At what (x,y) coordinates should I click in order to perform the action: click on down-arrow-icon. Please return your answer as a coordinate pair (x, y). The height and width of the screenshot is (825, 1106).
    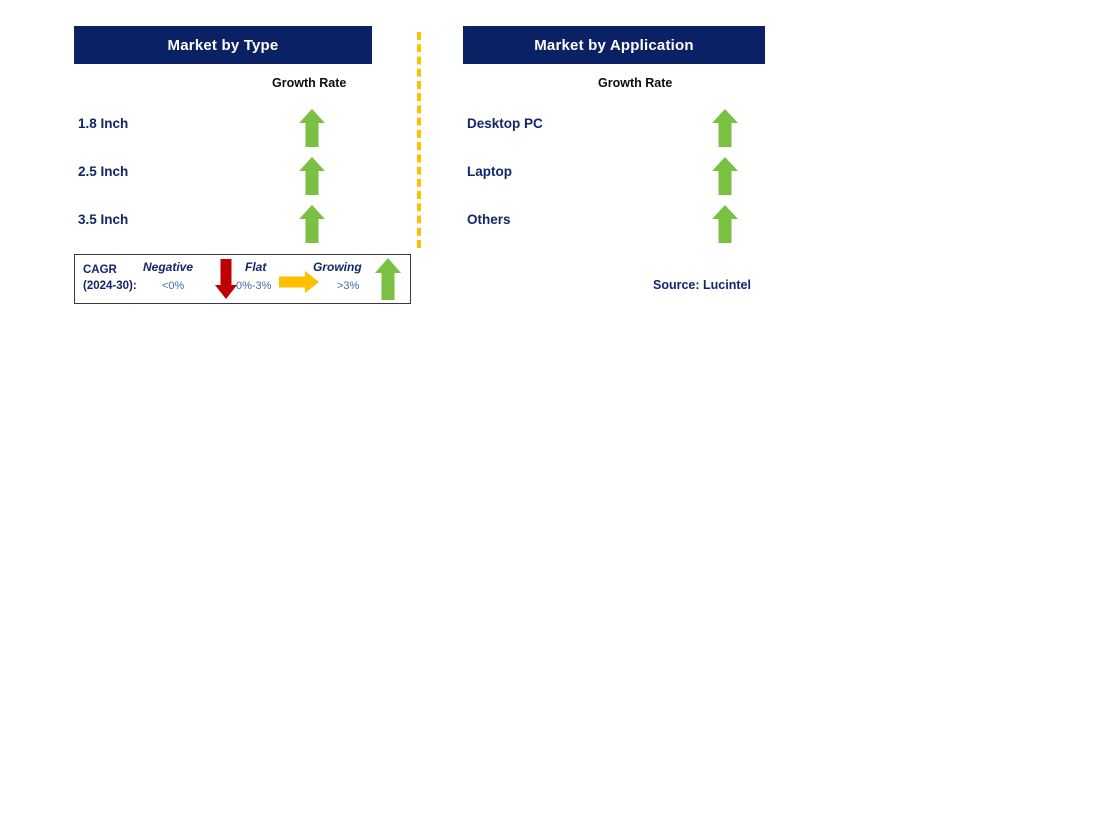
    Looking at the image, I should click on (226, 281).